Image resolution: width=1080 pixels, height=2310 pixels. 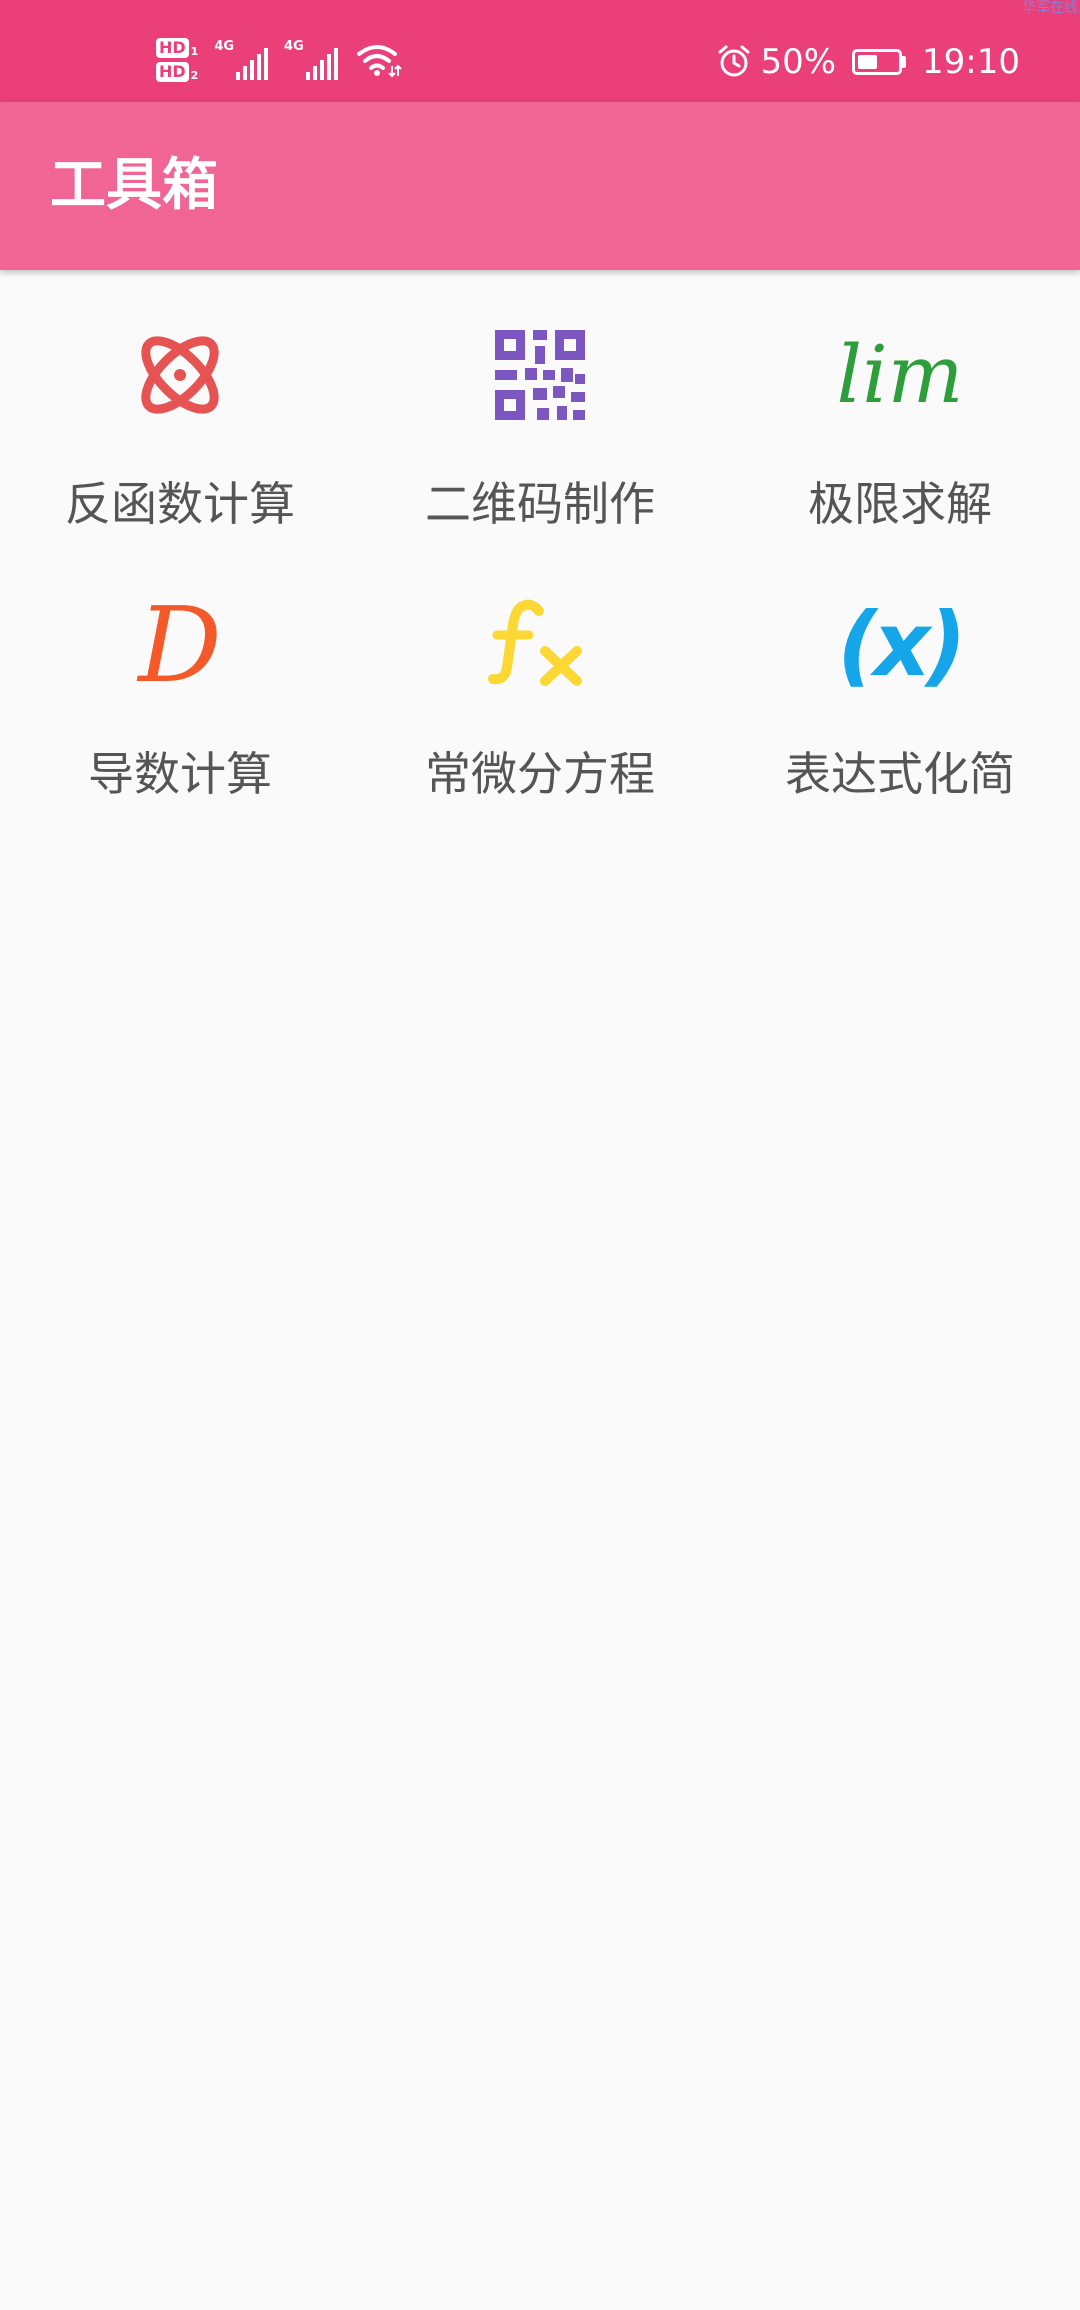 I want to click on signal-1: 4G, so click(x=241, y=59).